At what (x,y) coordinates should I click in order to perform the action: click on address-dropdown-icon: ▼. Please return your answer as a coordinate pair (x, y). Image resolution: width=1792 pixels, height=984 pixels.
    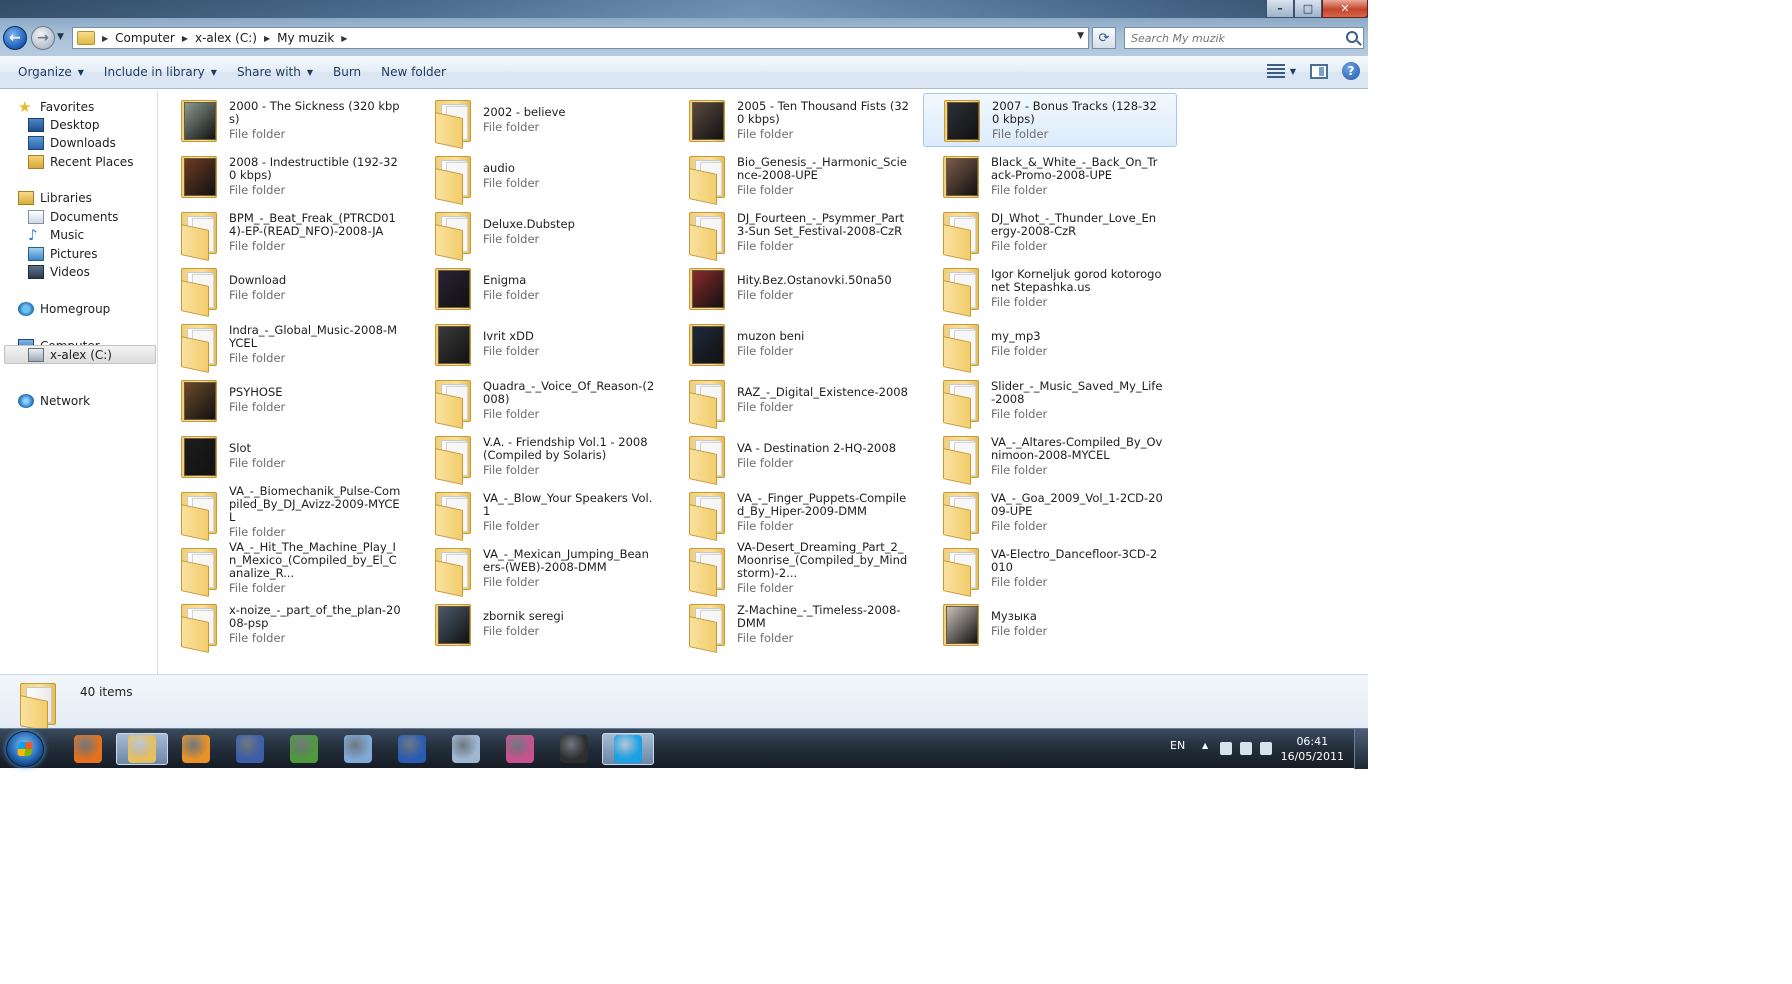
    Looking at the image, I should click on (1080, 36).